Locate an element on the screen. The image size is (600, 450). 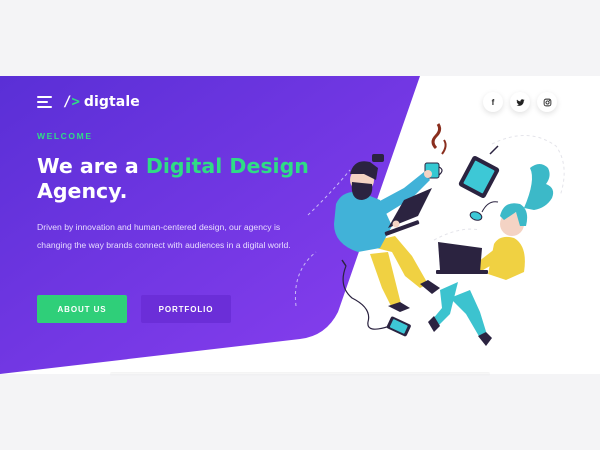
hero-headline: We are a Digital Design Agency. is located at coordinates (173, 178).